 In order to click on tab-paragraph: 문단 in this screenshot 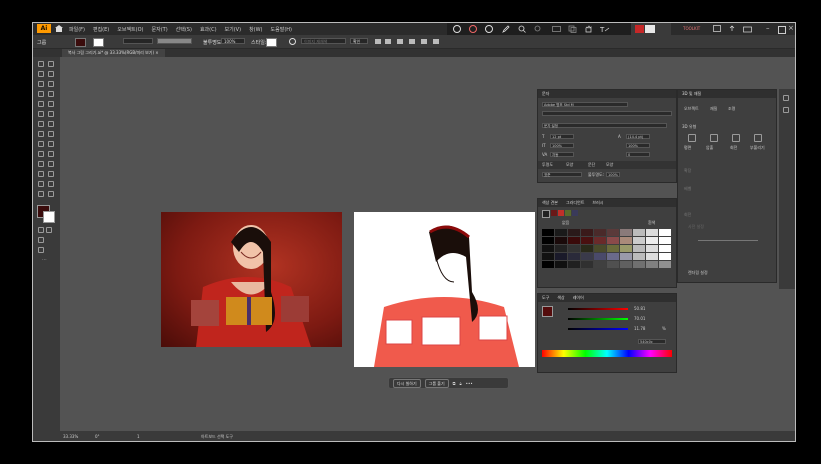, I will do `click(591, 164)`.